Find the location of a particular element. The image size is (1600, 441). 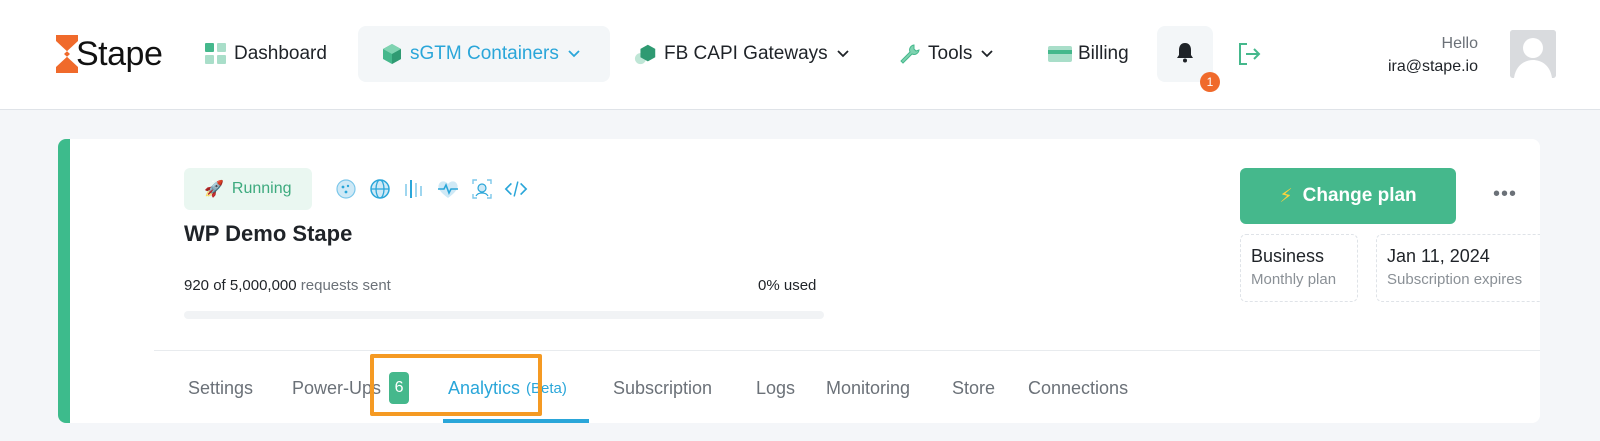

tab-monitoring: Monitoring is located at coordinates (868, 388).